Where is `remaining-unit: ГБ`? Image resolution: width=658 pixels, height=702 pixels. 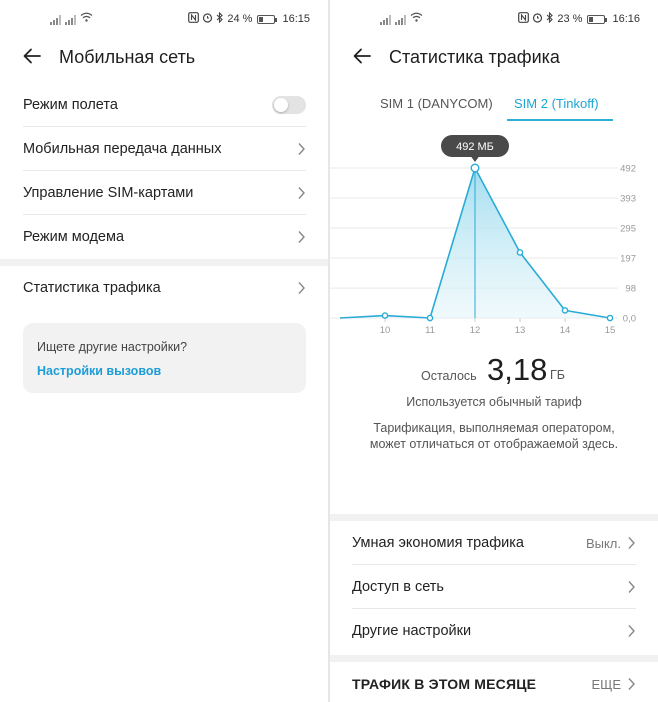 remaining-unit: ГБ is located at coordinates (557, 375).